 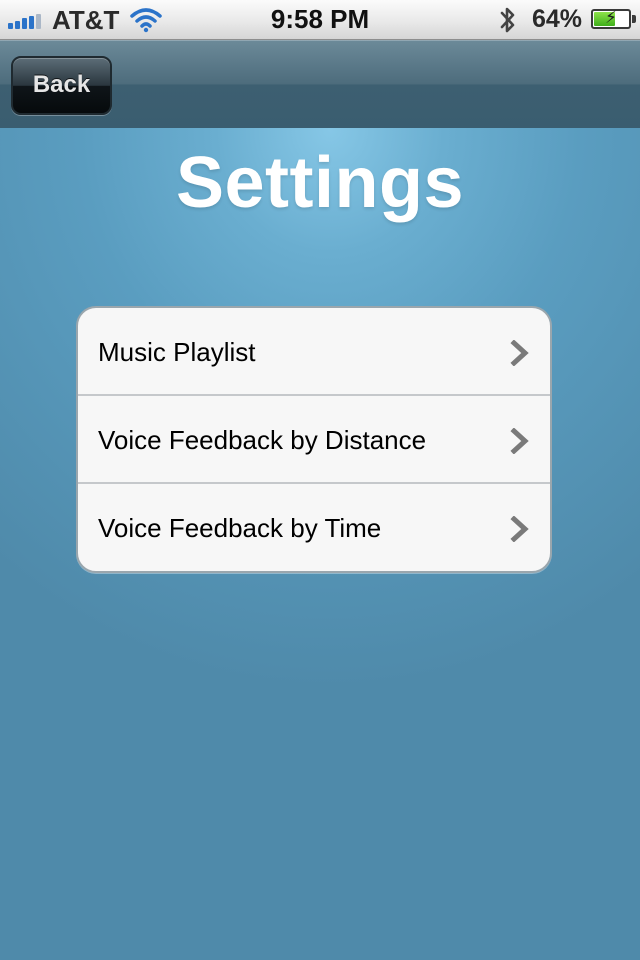 What do you see at coordinates (314, 352) in the screenshot?
I see `settings-row-music-playlist: Music Playlist` at bounding box center [314, 352].